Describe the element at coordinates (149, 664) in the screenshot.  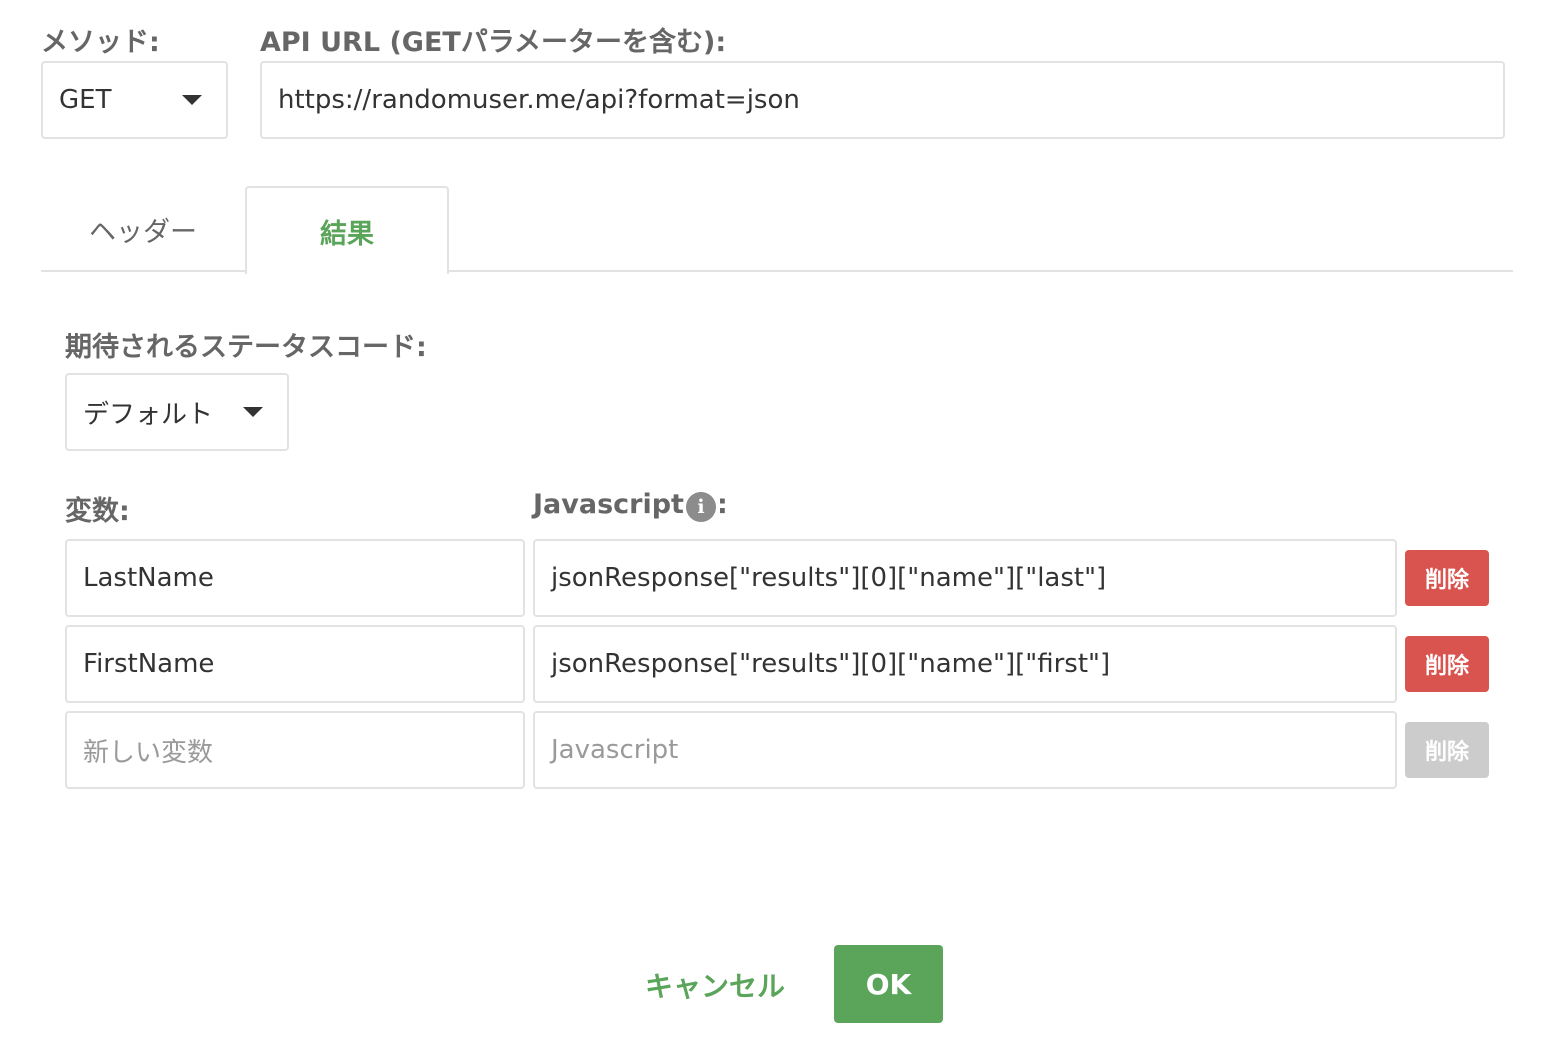
I see `variable-name-value: FirstName` at that location.